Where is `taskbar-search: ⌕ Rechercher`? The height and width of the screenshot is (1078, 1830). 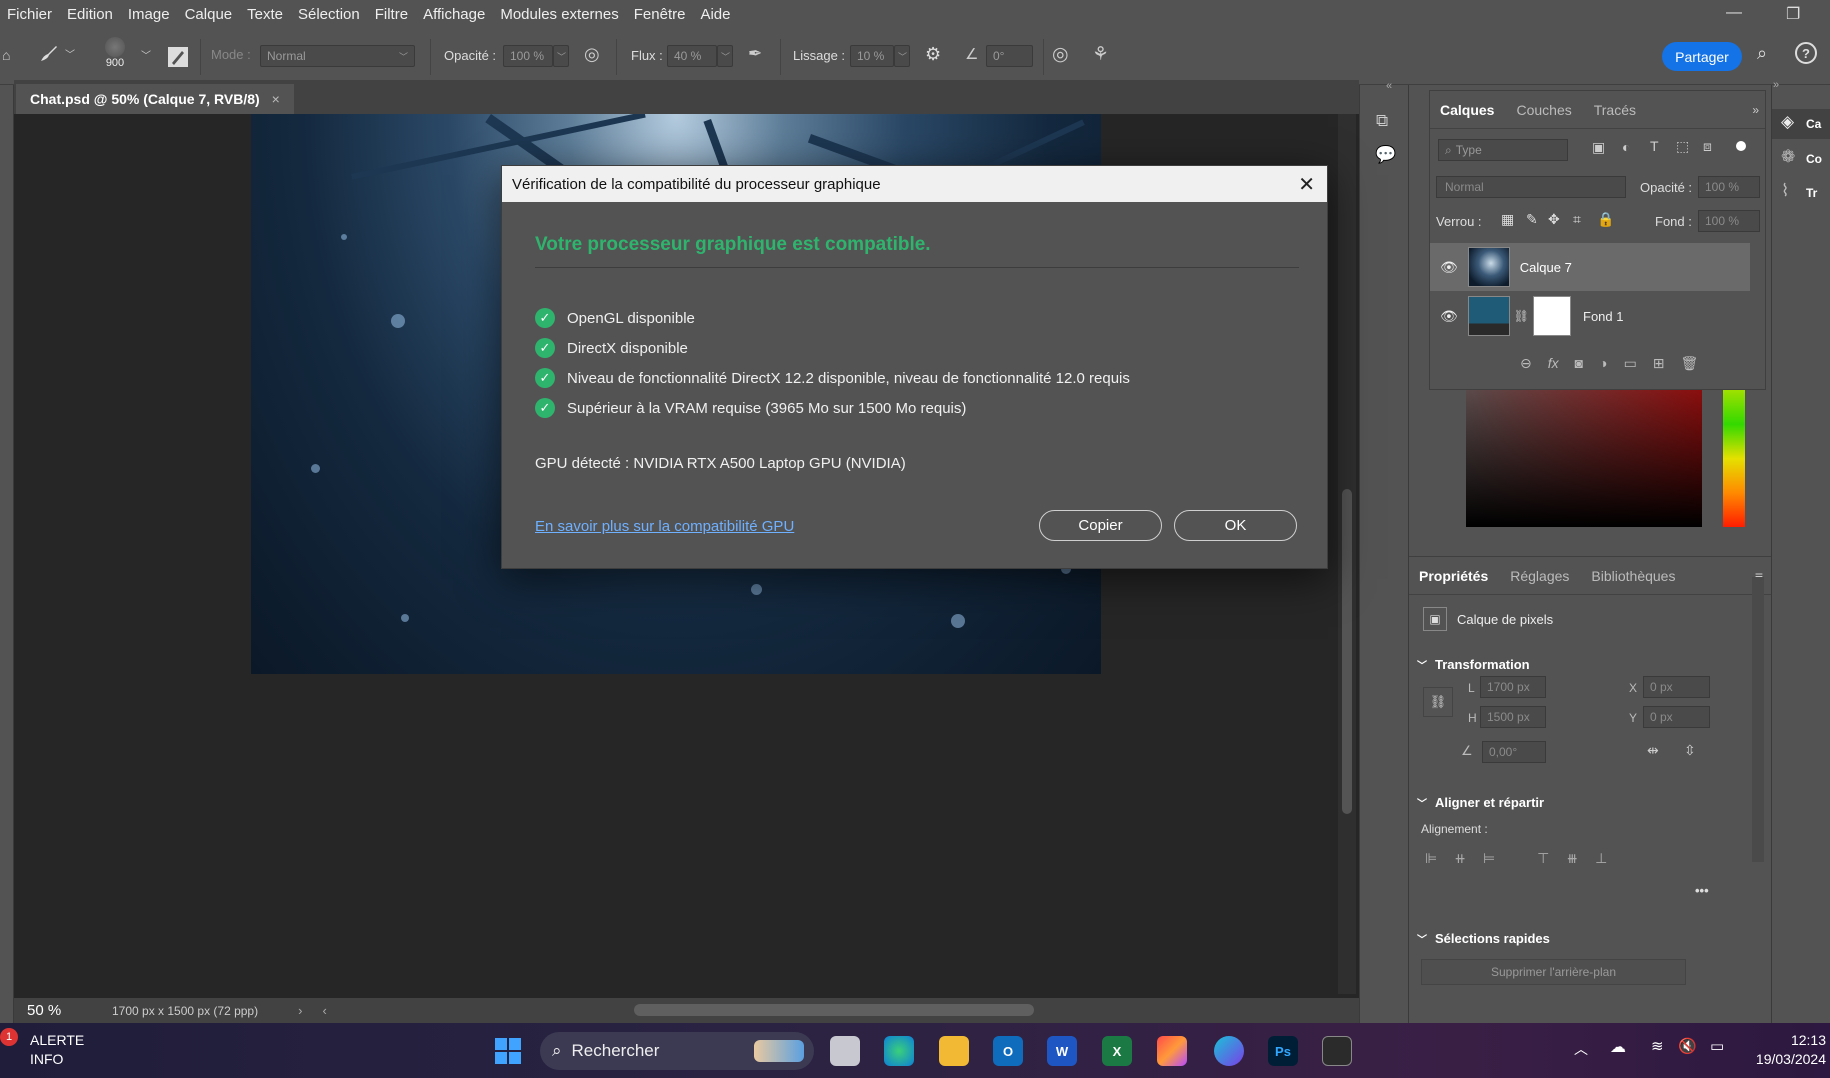
taskbar-search: ⌕ Rechercher is located at coordinates (677, 1051).